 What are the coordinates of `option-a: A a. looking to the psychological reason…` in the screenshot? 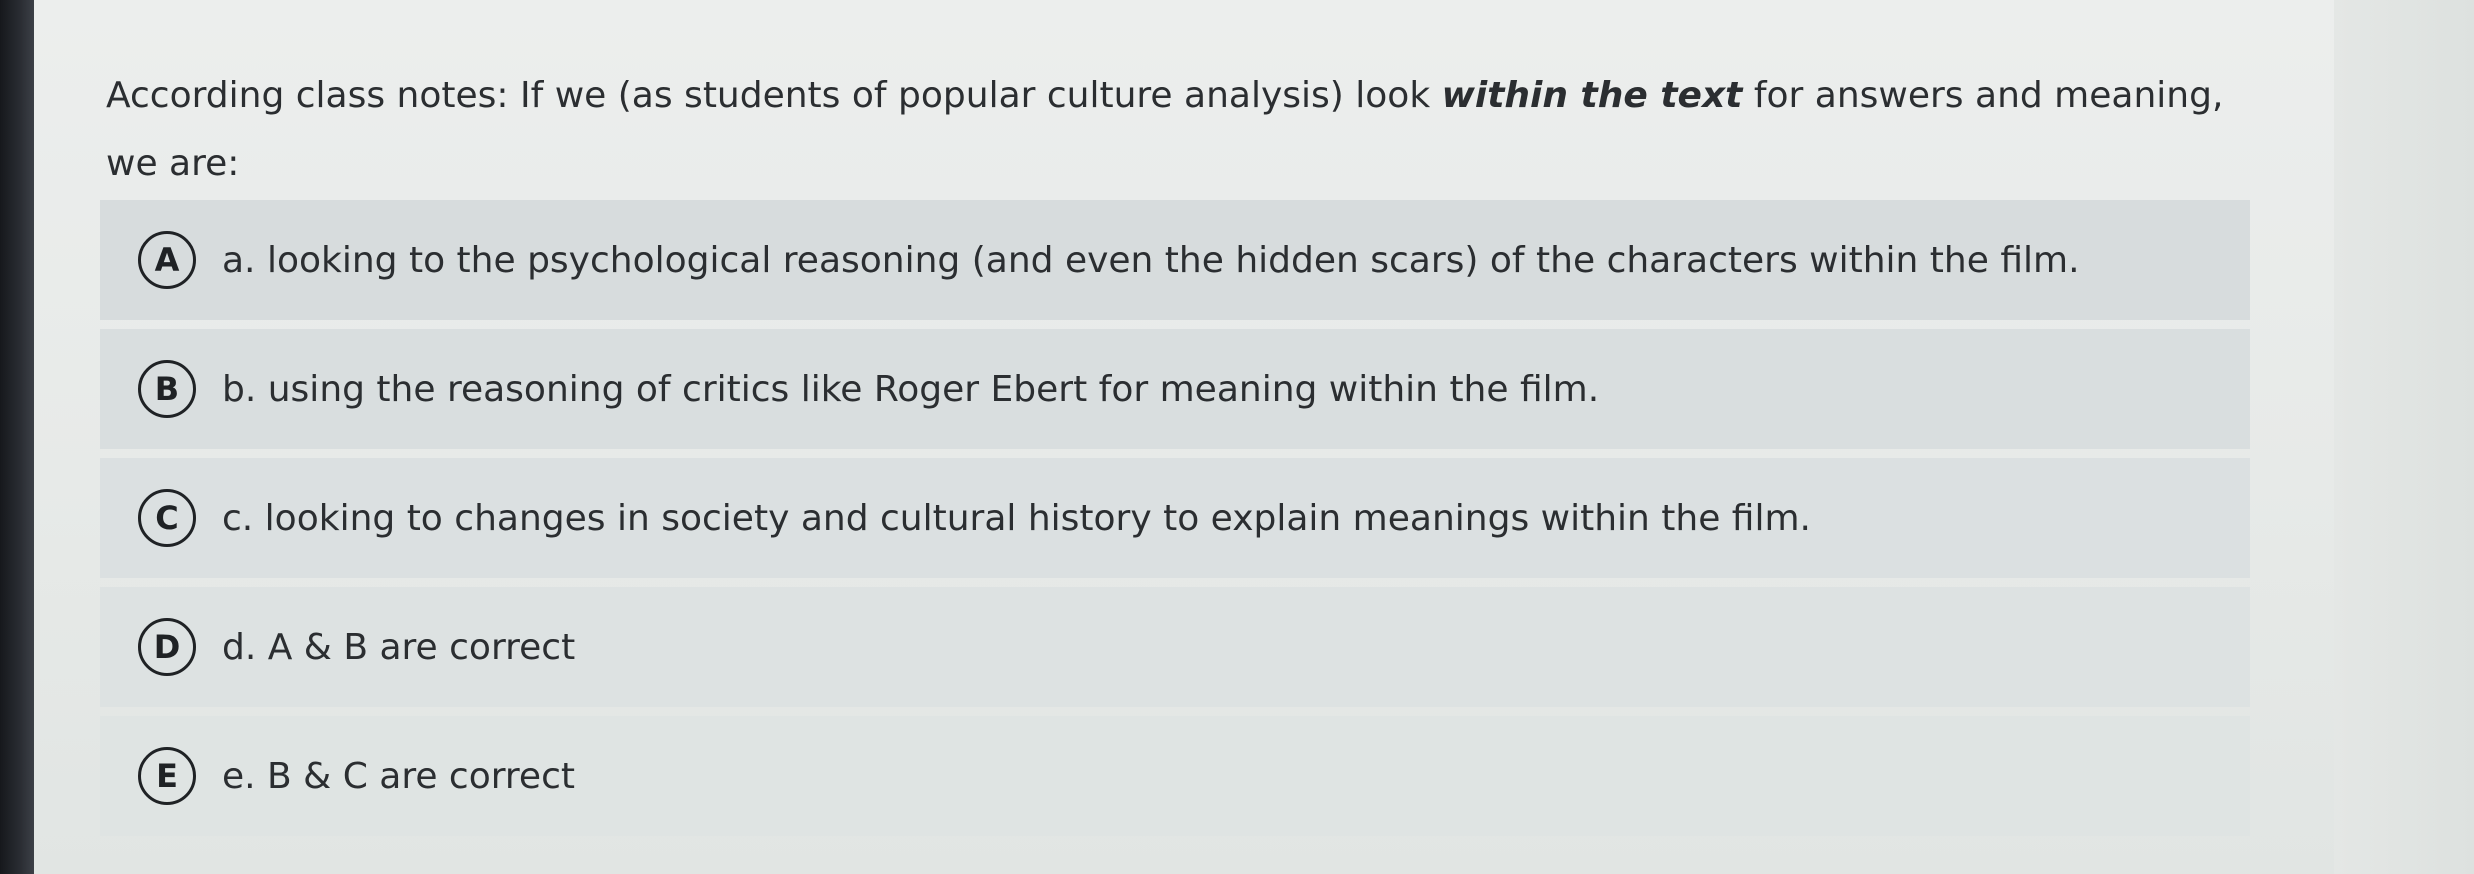 It's located at (1175, 260).